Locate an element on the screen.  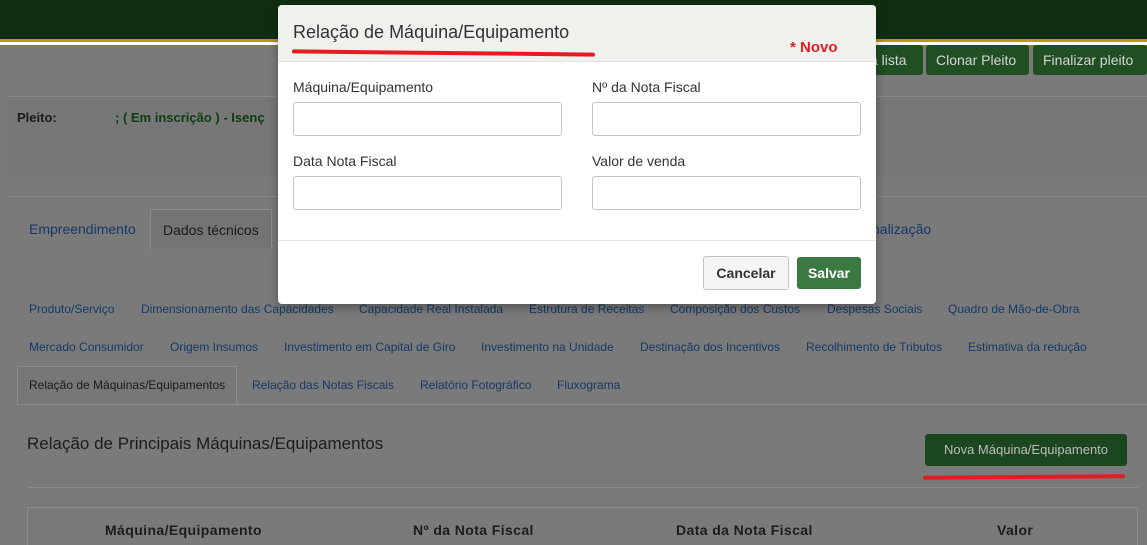
invoice-date-label: Data Nota Fiscal is located at coordinates (345, 161).